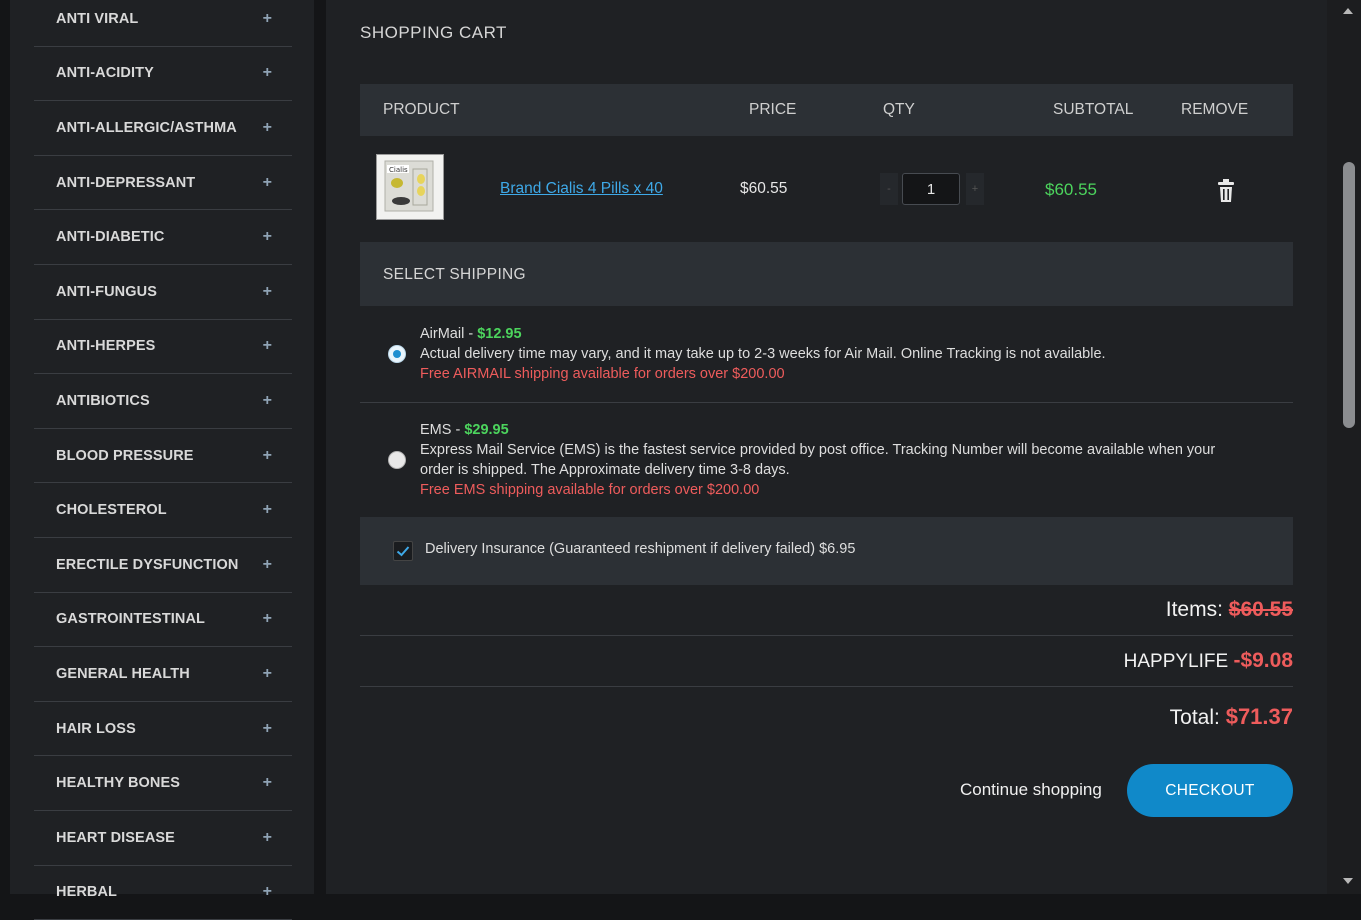 This screenshot has height=920, width=1361. I want to click on gutter, so click(320, 447).